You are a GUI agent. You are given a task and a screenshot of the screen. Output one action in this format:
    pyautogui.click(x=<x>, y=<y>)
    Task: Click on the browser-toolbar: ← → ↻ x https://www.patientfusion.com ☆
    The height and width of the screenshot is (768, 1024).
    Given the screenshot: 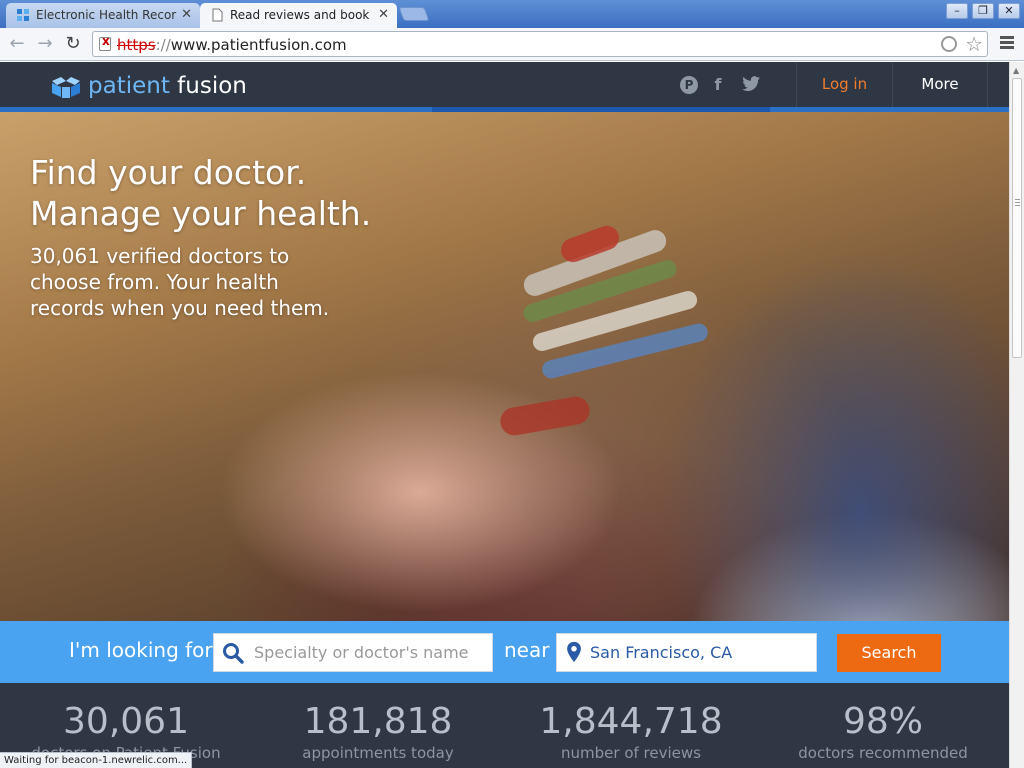 What is the action you would take?
    pyautogui.click(x=512, y=44)
    